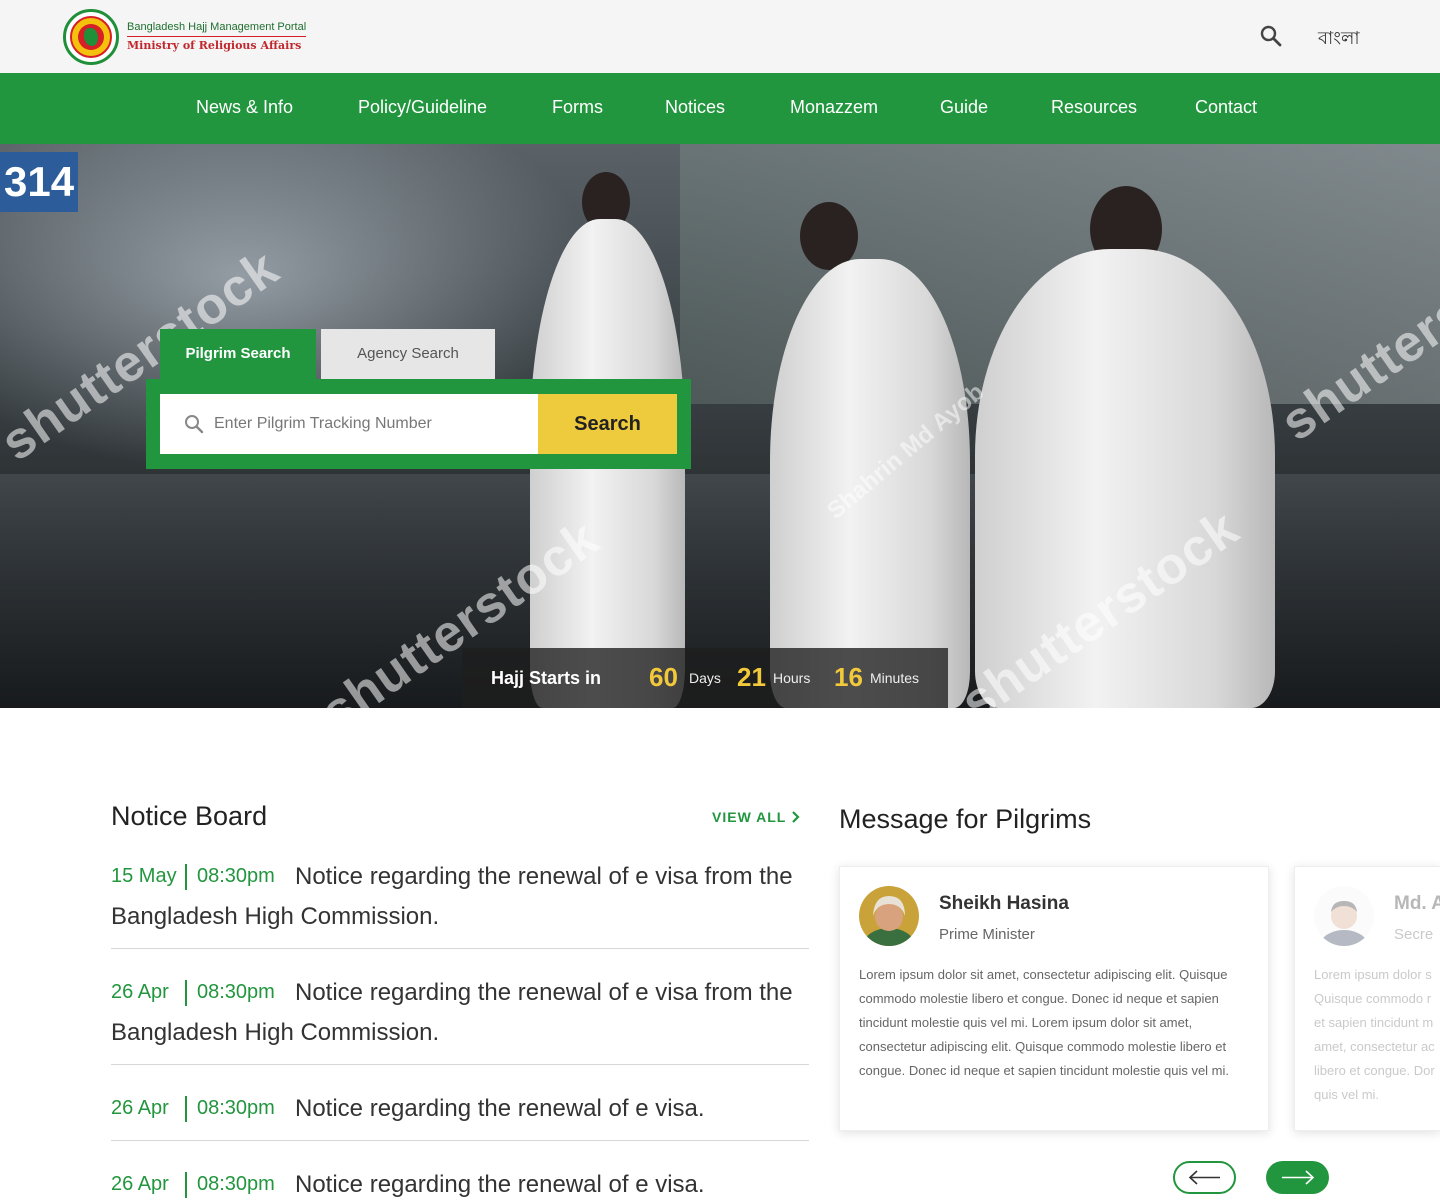 The image size is (1440, 1200). What do you see at coordinates (217, 28) in the screenshot?
I see `portal-name: Bangladesh Hajj Management Portal` at bounding box center [217, 28].